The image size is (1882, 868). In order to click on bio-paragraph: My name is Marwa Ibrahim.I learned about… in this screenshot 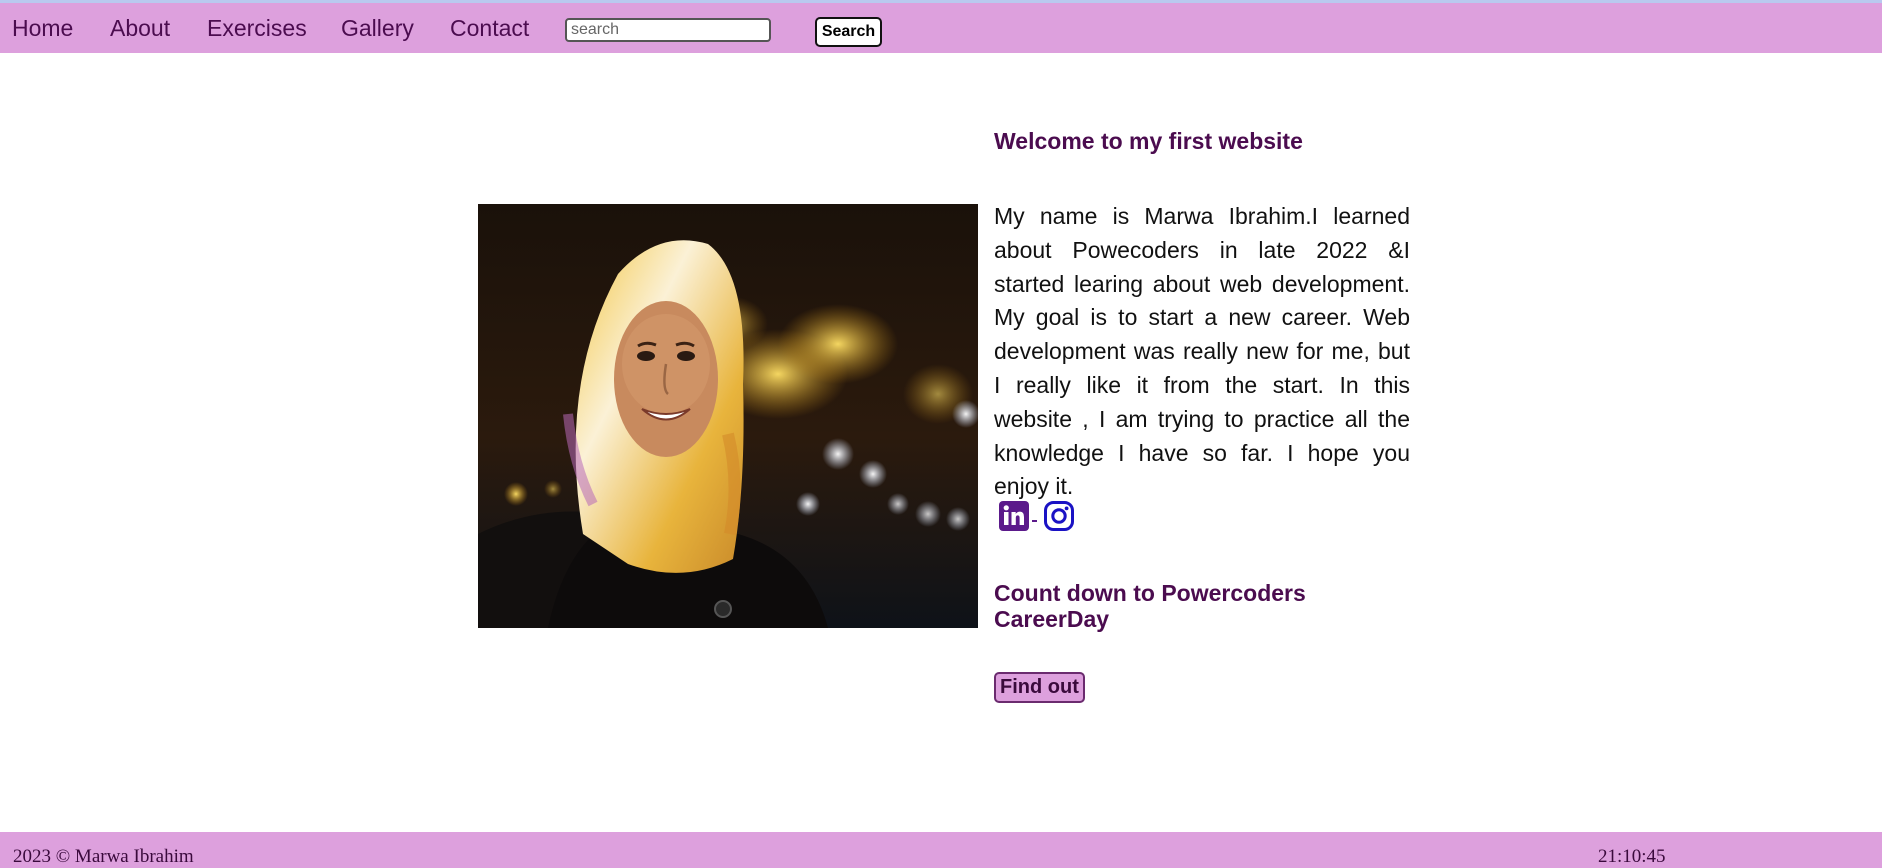, I will do `click(1202, 351)`.